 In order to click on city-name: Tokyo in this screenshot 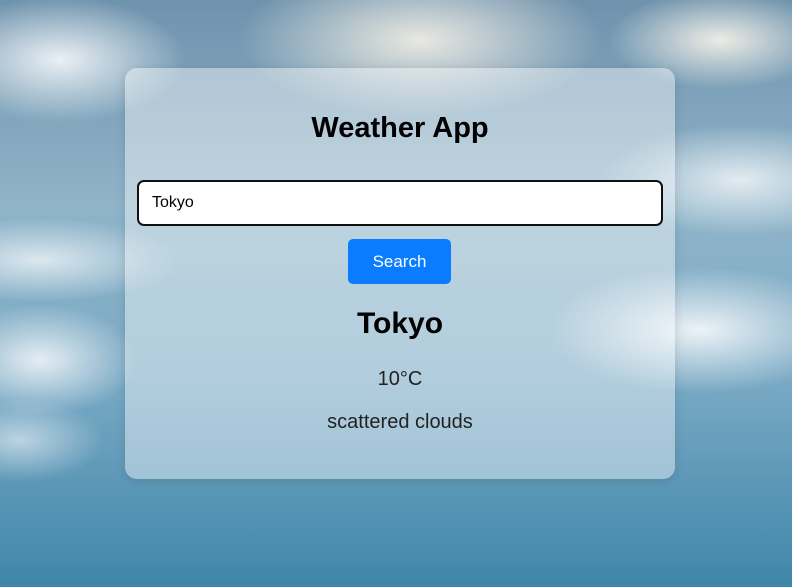, I will do `click(400, 323)`.